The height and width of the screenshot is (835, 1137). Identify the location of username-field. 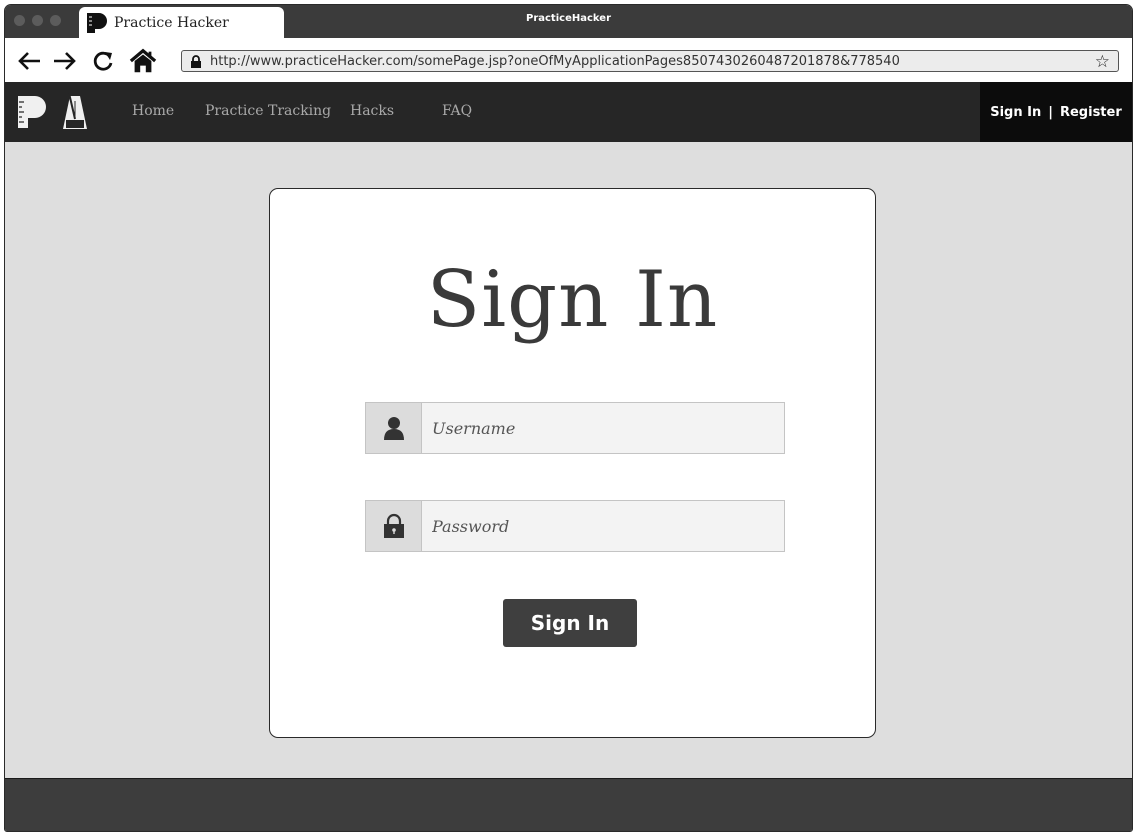
(575, 428).